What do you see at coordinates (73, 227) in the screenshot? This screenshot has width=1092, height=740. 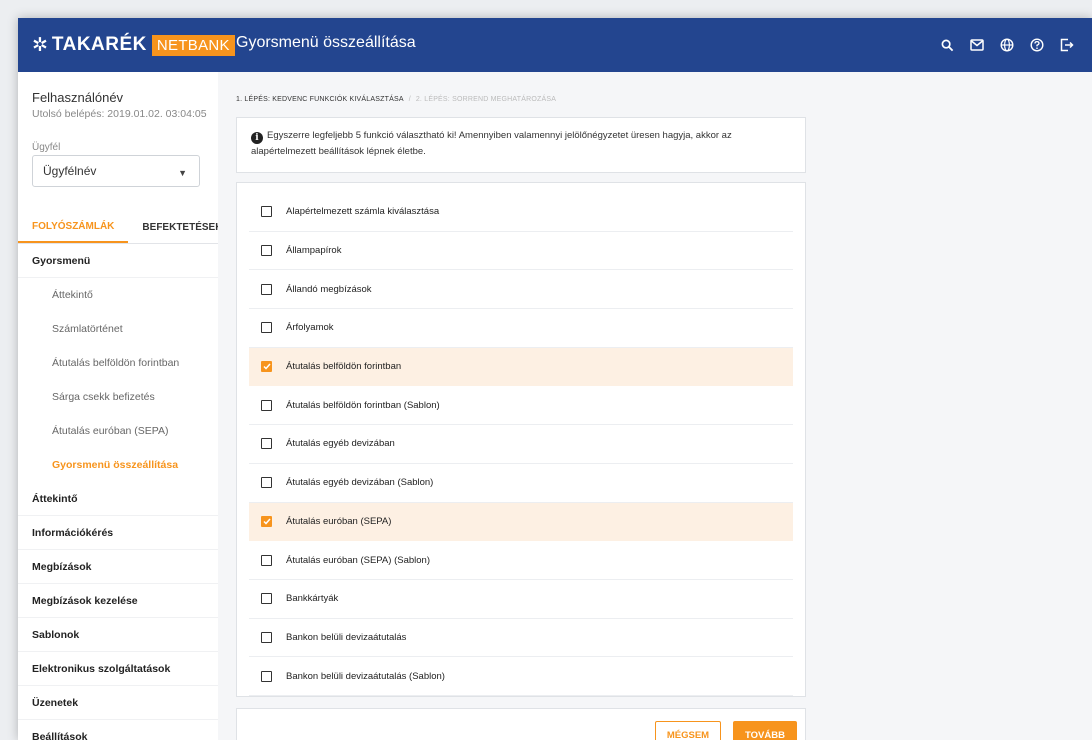 I see `tab-folyoszamlak: FOLYÓSZÁMLÁK` at bounding box center [73, 227].